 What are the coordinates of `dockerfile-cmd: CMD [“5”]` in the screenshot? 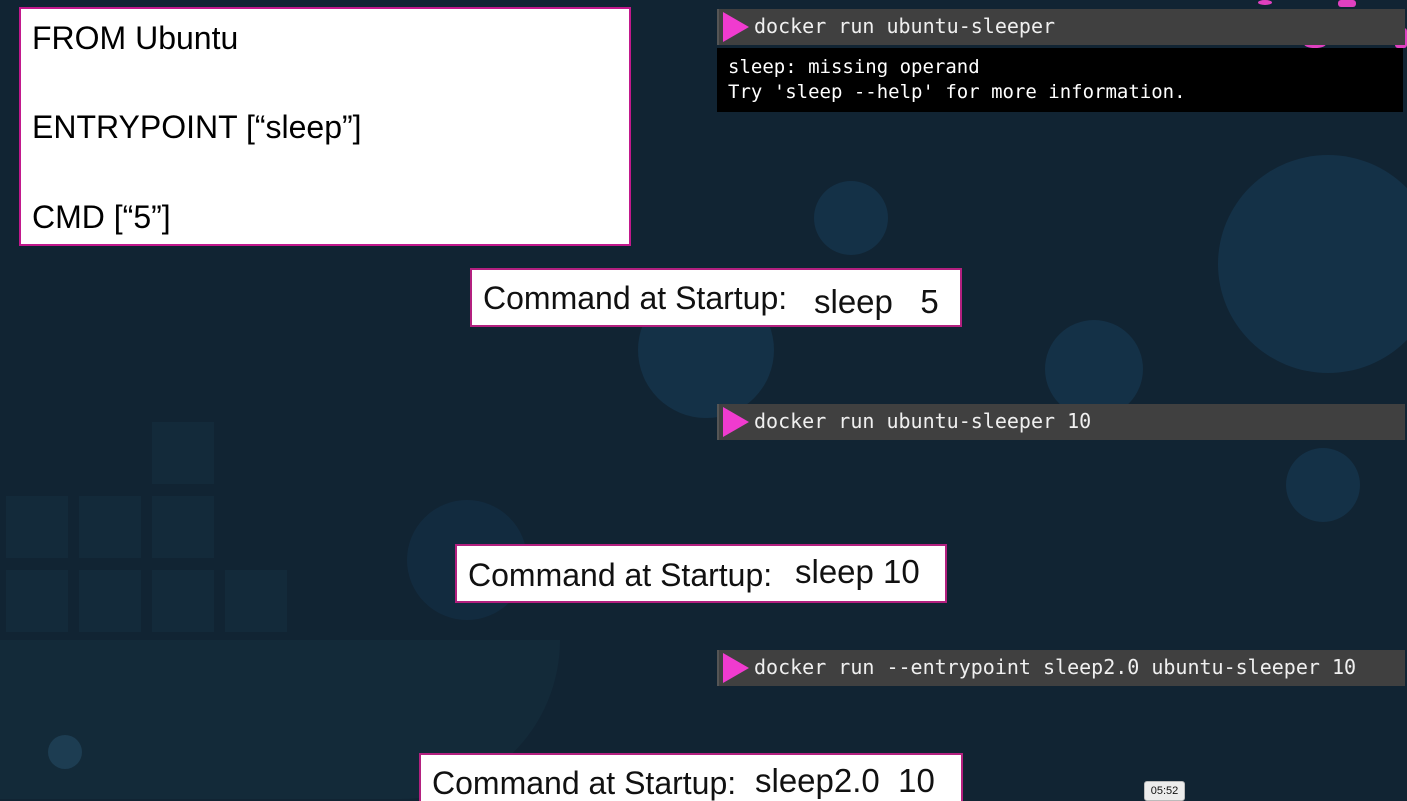 It's located at (101, 217).